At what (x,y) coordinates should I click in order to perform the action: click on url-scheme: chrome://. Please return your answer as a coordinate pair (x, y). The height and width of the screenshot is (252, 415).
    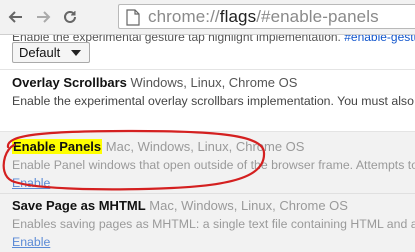
    Looking at the image, I should click on (184, 16).